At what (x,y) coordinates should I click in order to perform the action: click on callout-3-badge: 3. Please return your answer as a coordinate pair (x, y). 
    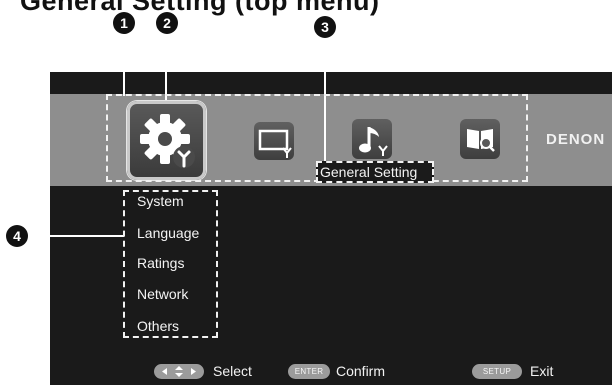
    Looking at the image, I should click on (325, 27).